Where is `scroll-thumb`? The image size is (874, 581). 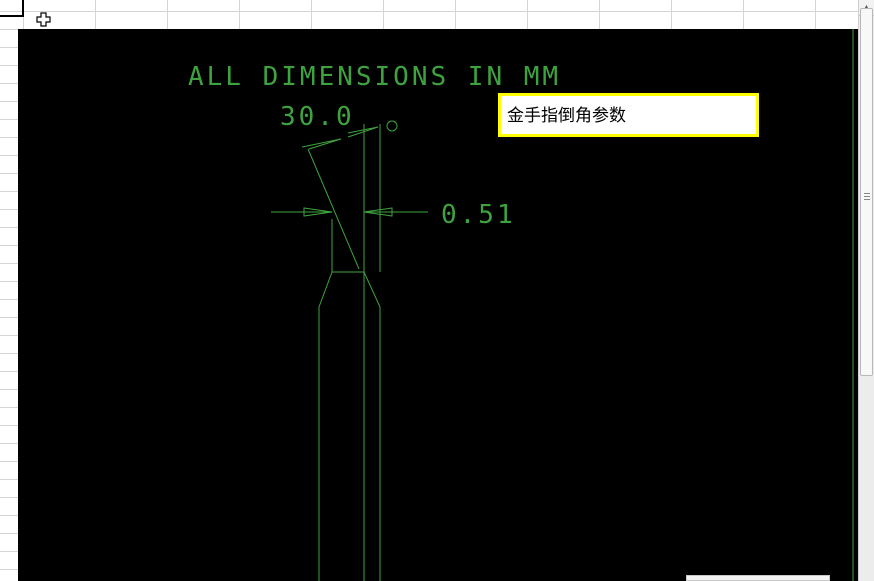 scroll-thumb is located at coordinates (866, 192).